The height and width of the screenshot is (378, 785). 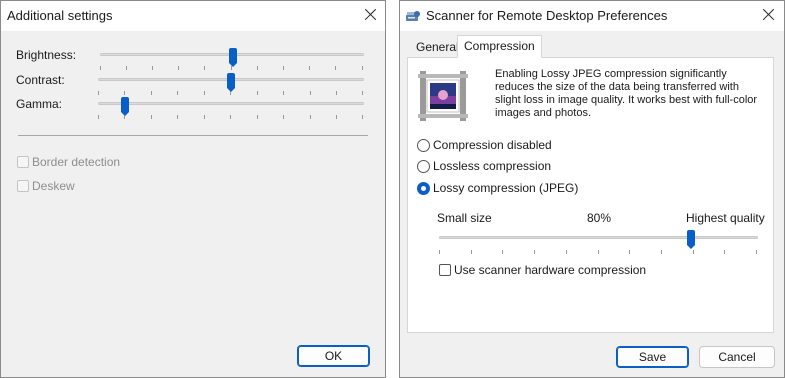 I want to click on deskew-label: Deskew, so click(x=53, y=186).